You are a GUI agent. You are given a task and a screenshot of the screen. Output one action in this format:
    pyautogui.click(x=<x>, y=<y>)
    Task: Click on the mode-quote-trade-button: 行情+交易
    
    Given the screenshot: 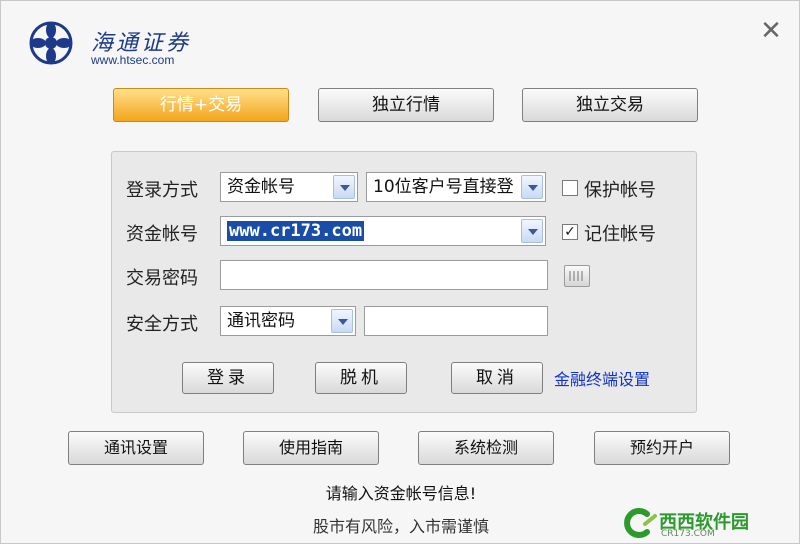 What is the action you would take?
    pyautogui.click(x=201, y=105)
    